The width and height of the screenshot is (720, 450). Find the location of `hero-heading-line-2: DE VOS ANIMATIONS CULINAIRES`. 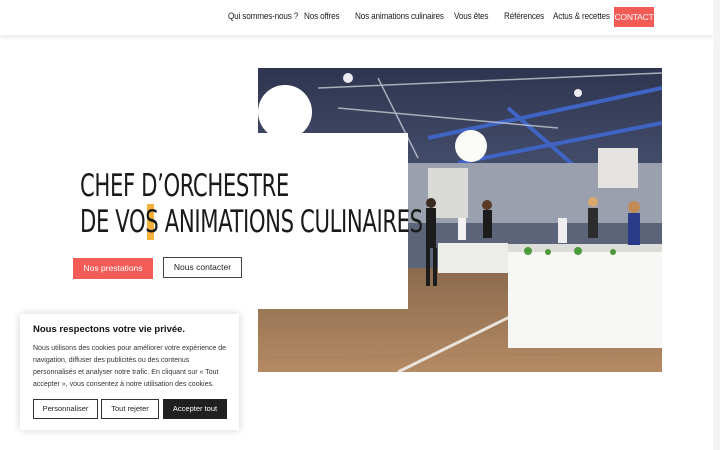

hero-heading-line-2: DE VOS ANIMATIONS CULINAIRES is located at coordinates (251, 222).